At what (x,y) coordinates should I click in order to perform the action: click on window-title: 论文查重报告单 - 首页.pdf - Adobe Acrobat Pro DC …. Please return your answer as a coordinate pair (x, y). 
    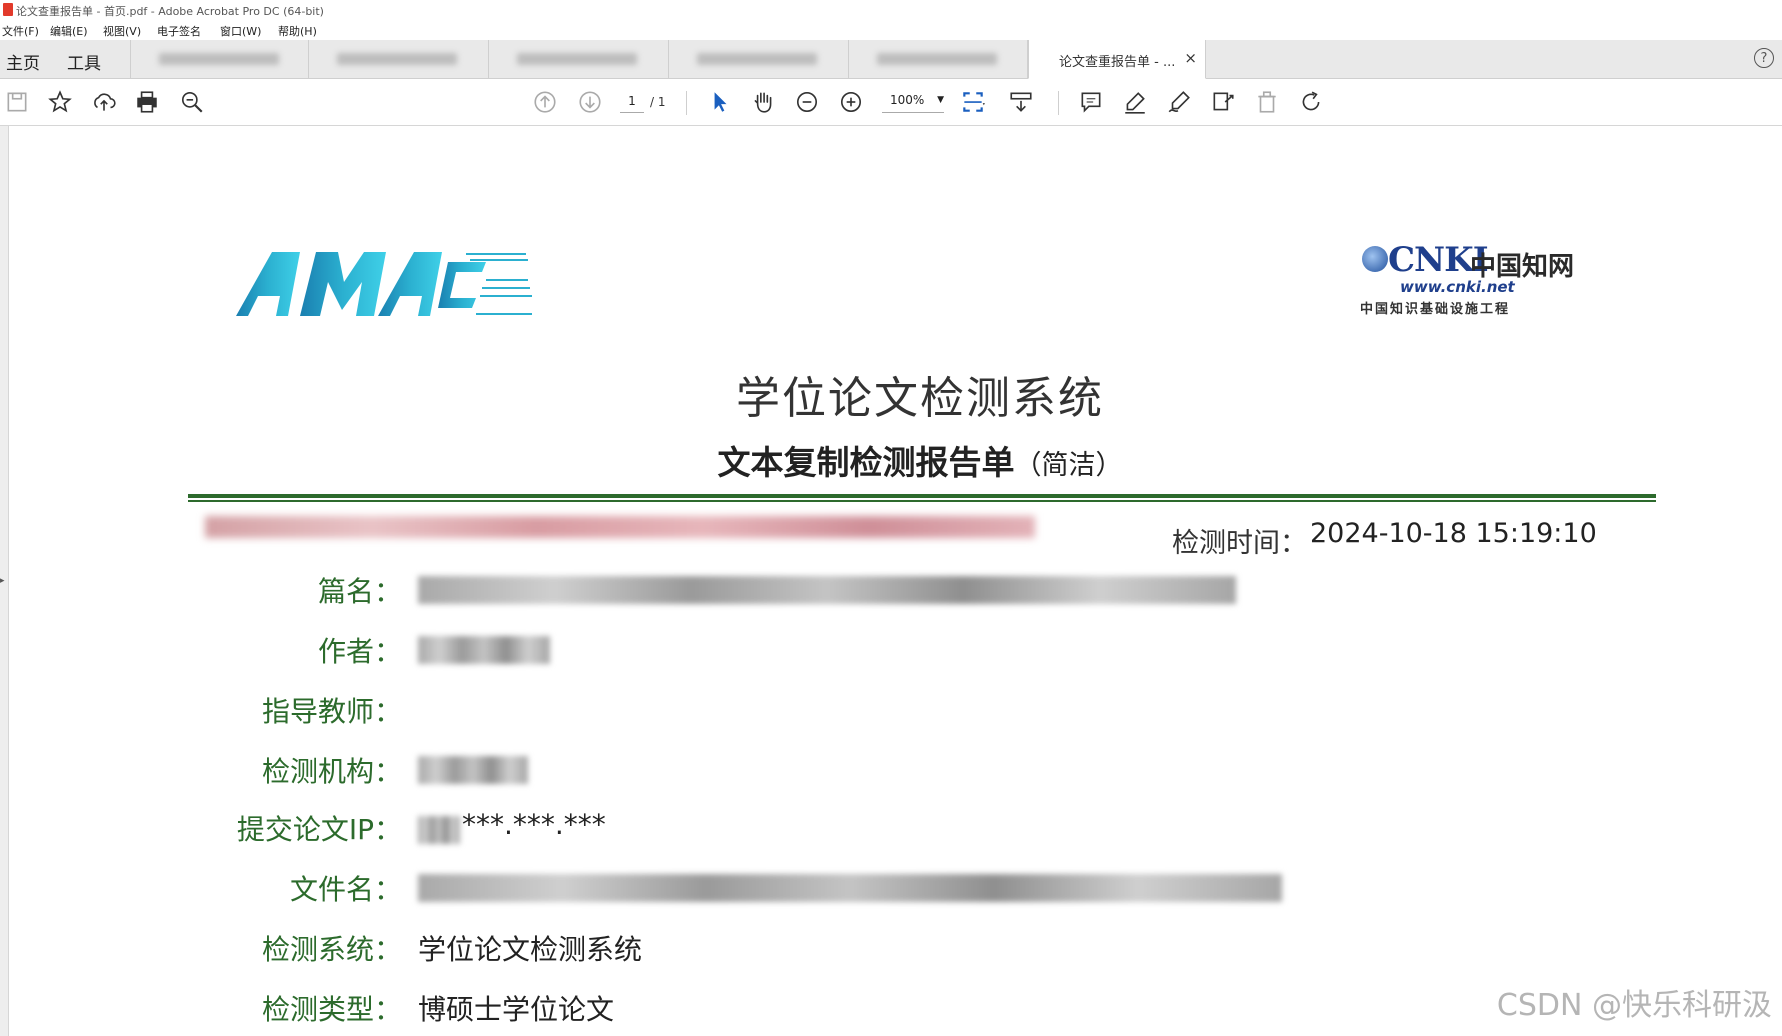
    Looking at the image, I should click on (170, 11).